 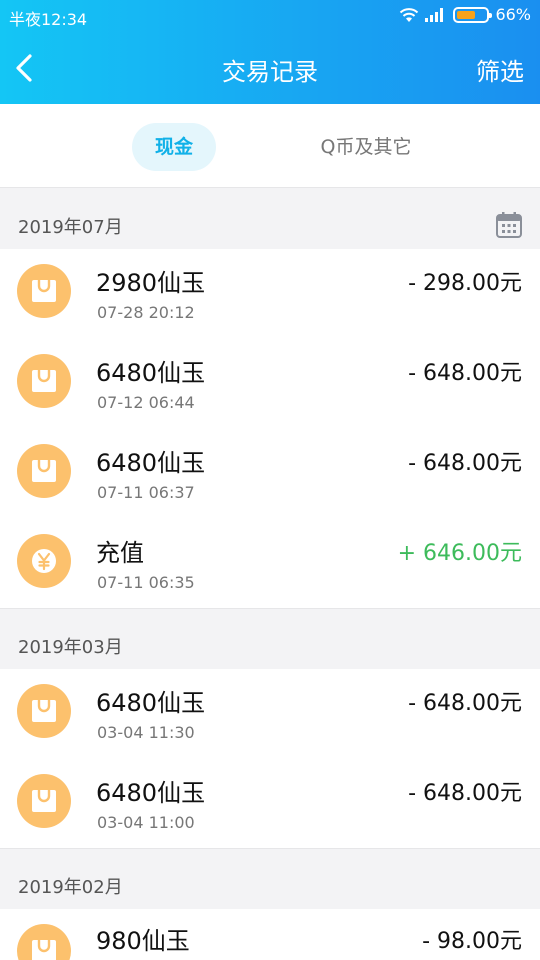 What do you see at coordinates (366, 147) in the screenshot?
I see `tab-qcoin-other: Q币及其它` at bounding box center [366, 147].